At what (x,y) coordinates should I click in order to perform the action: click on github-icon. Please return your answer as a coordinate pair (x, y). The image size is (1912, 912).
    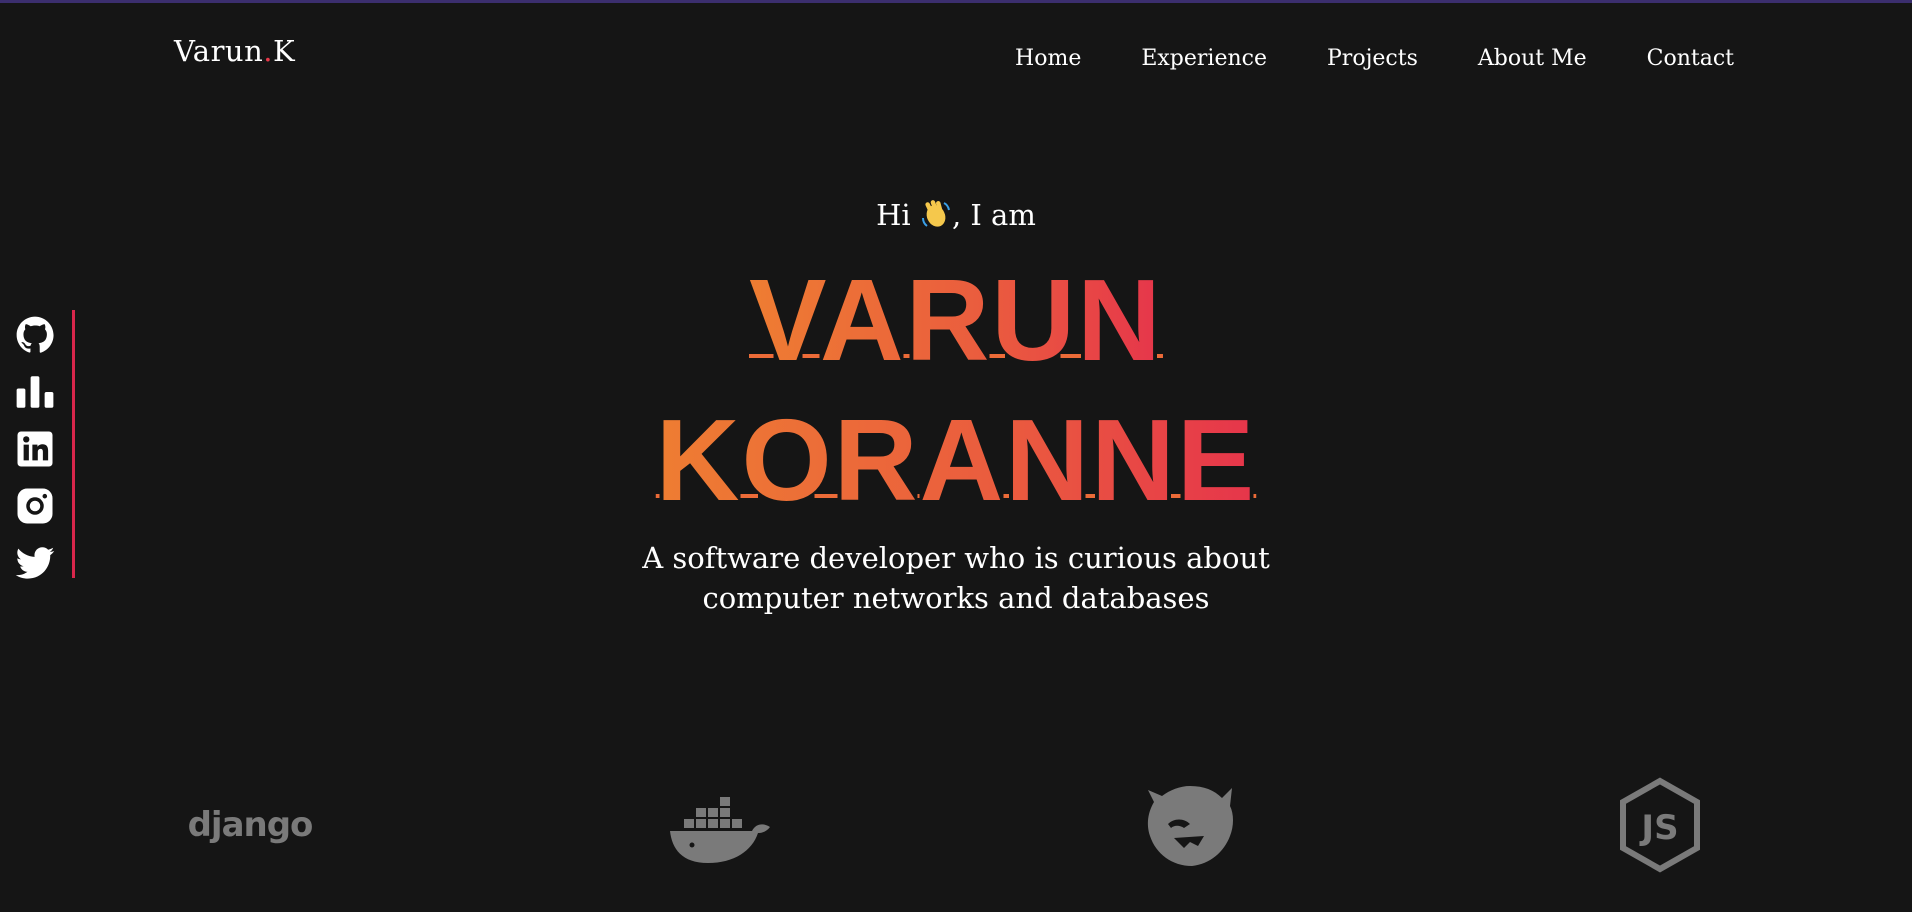
    Looking at the image, I should click on (35, 335).